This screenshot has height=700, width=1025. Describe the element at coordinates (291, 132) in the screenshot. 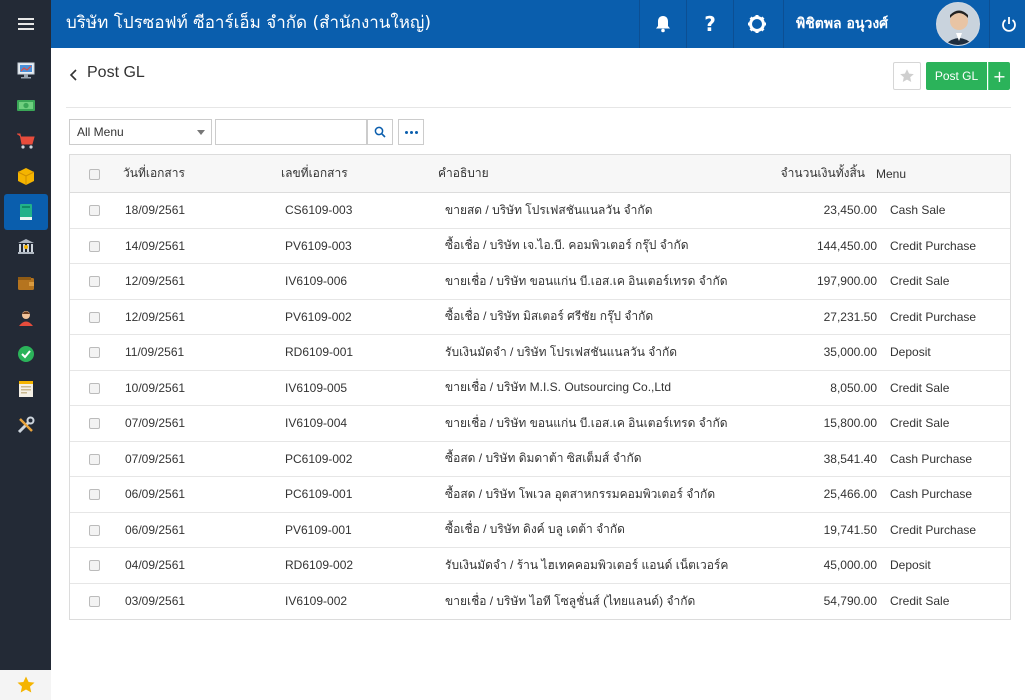

I see `search-input` at that location.